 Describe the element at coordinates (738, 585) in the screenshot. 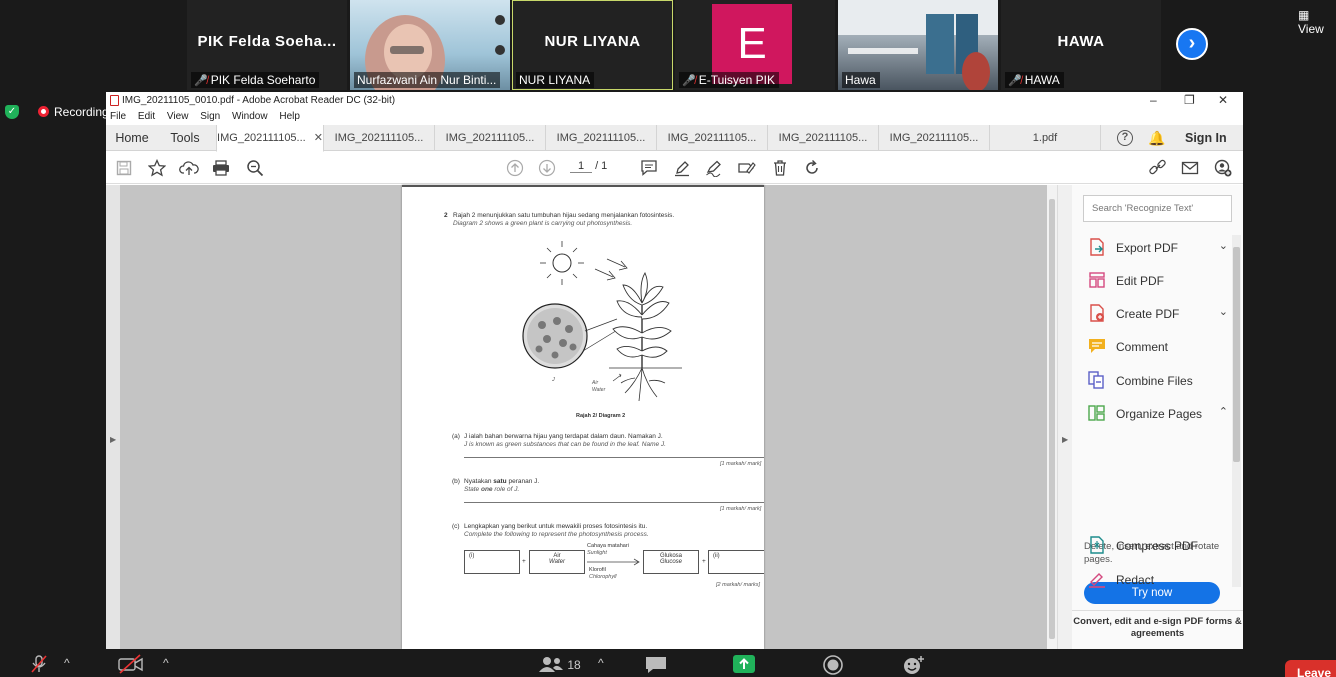

I see `part-c-marks: [2 markah/ marks]` at that location.